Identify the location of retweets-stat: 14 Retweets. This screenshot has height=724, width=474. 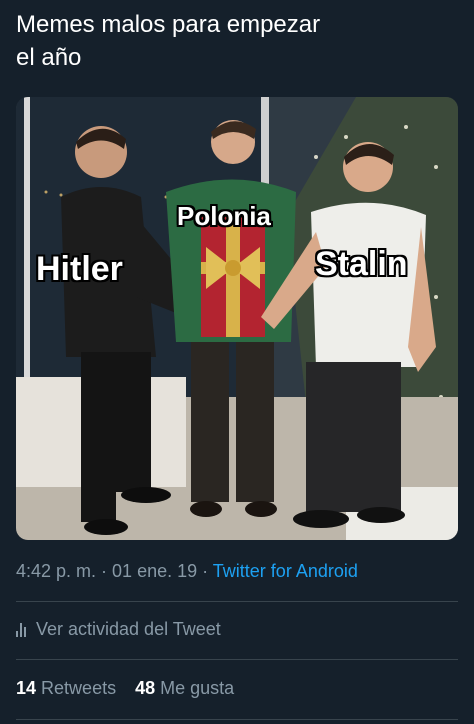
(66, 688).